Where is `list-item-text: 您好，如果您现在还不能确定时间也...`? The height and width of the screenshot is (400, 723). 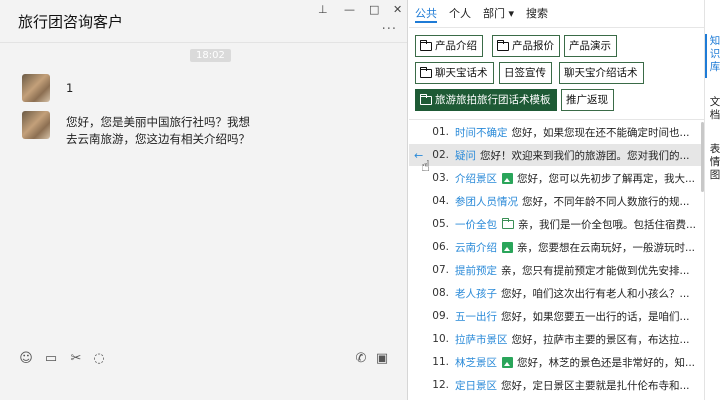
list-item-text: 您好，如果您现在还不能确定时间也... is located at coordinates (600, 132).